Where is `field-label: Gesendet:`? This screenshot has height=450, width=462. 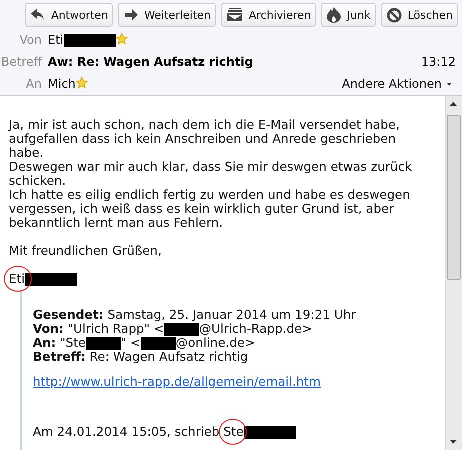 field-label: Gesendet: is located at coordinates (68, 315).